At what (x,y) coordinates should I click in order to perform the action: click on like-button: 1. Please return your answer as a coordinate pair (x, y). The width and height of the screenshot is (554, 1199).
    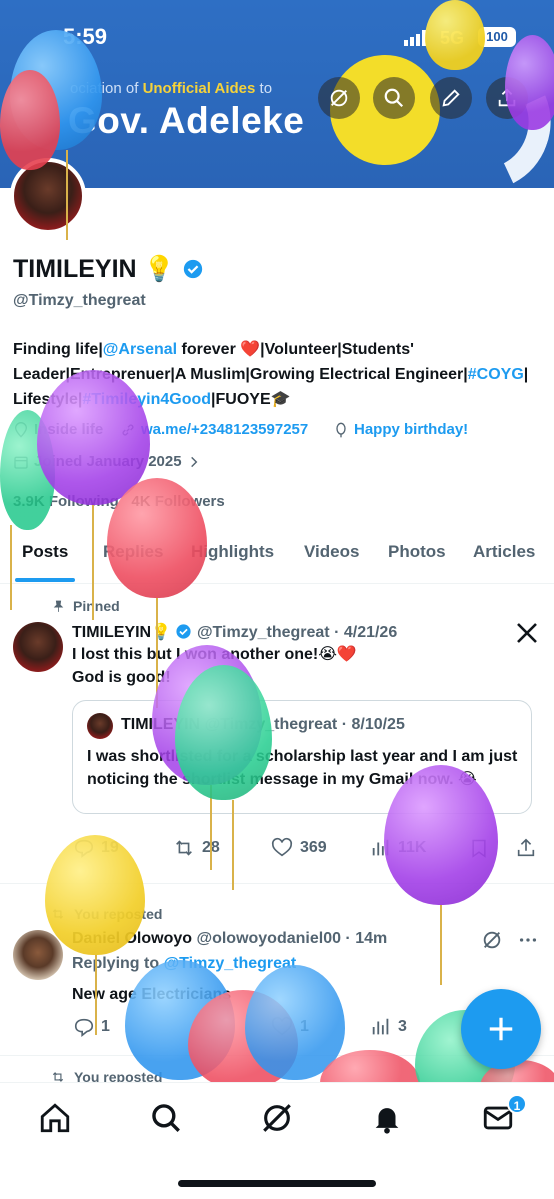
    Looking at the image, I should click on (289, 1027).